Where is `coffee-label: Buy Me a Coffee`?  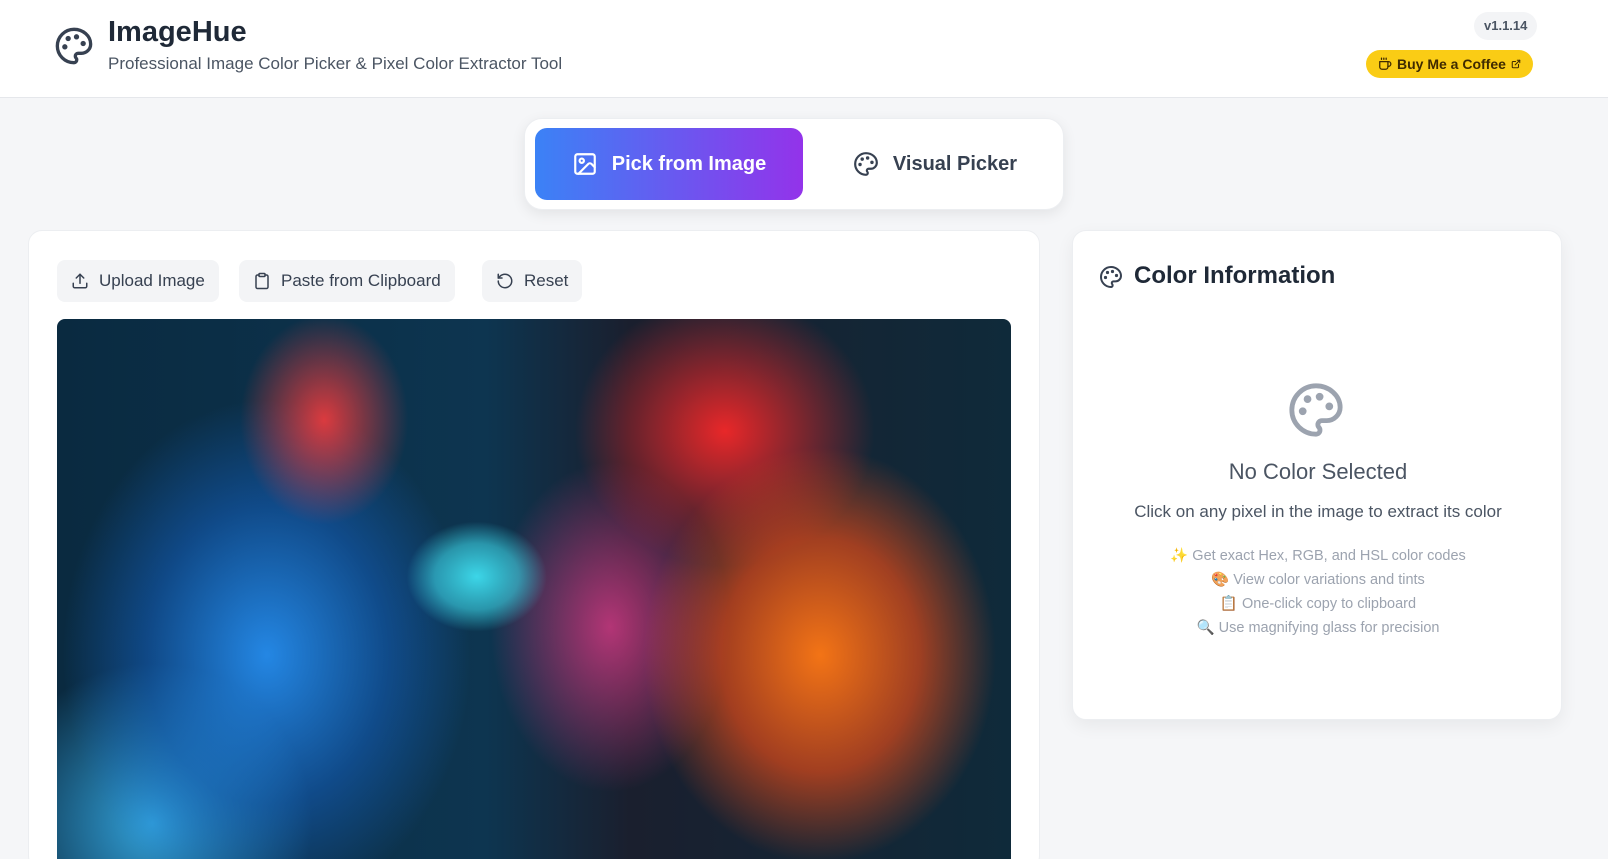
coffee-label: Buy Me a Coffee is located at coordinates (1451, 64).